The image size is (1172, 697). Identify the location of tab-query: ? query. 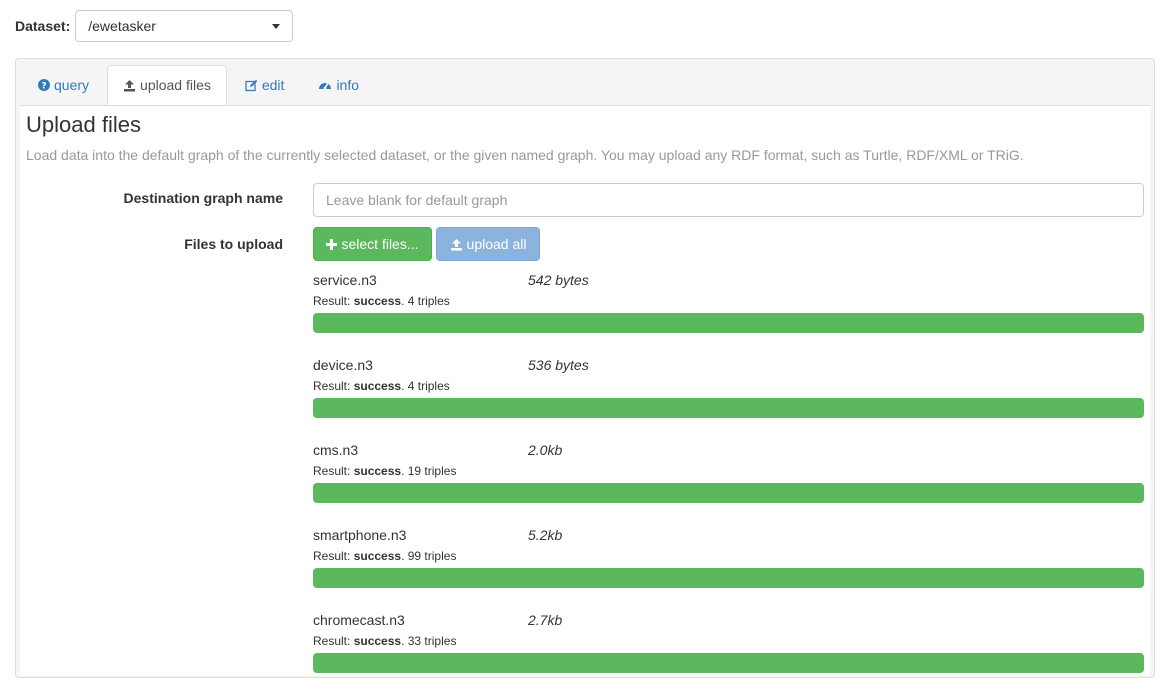
(63, 85).